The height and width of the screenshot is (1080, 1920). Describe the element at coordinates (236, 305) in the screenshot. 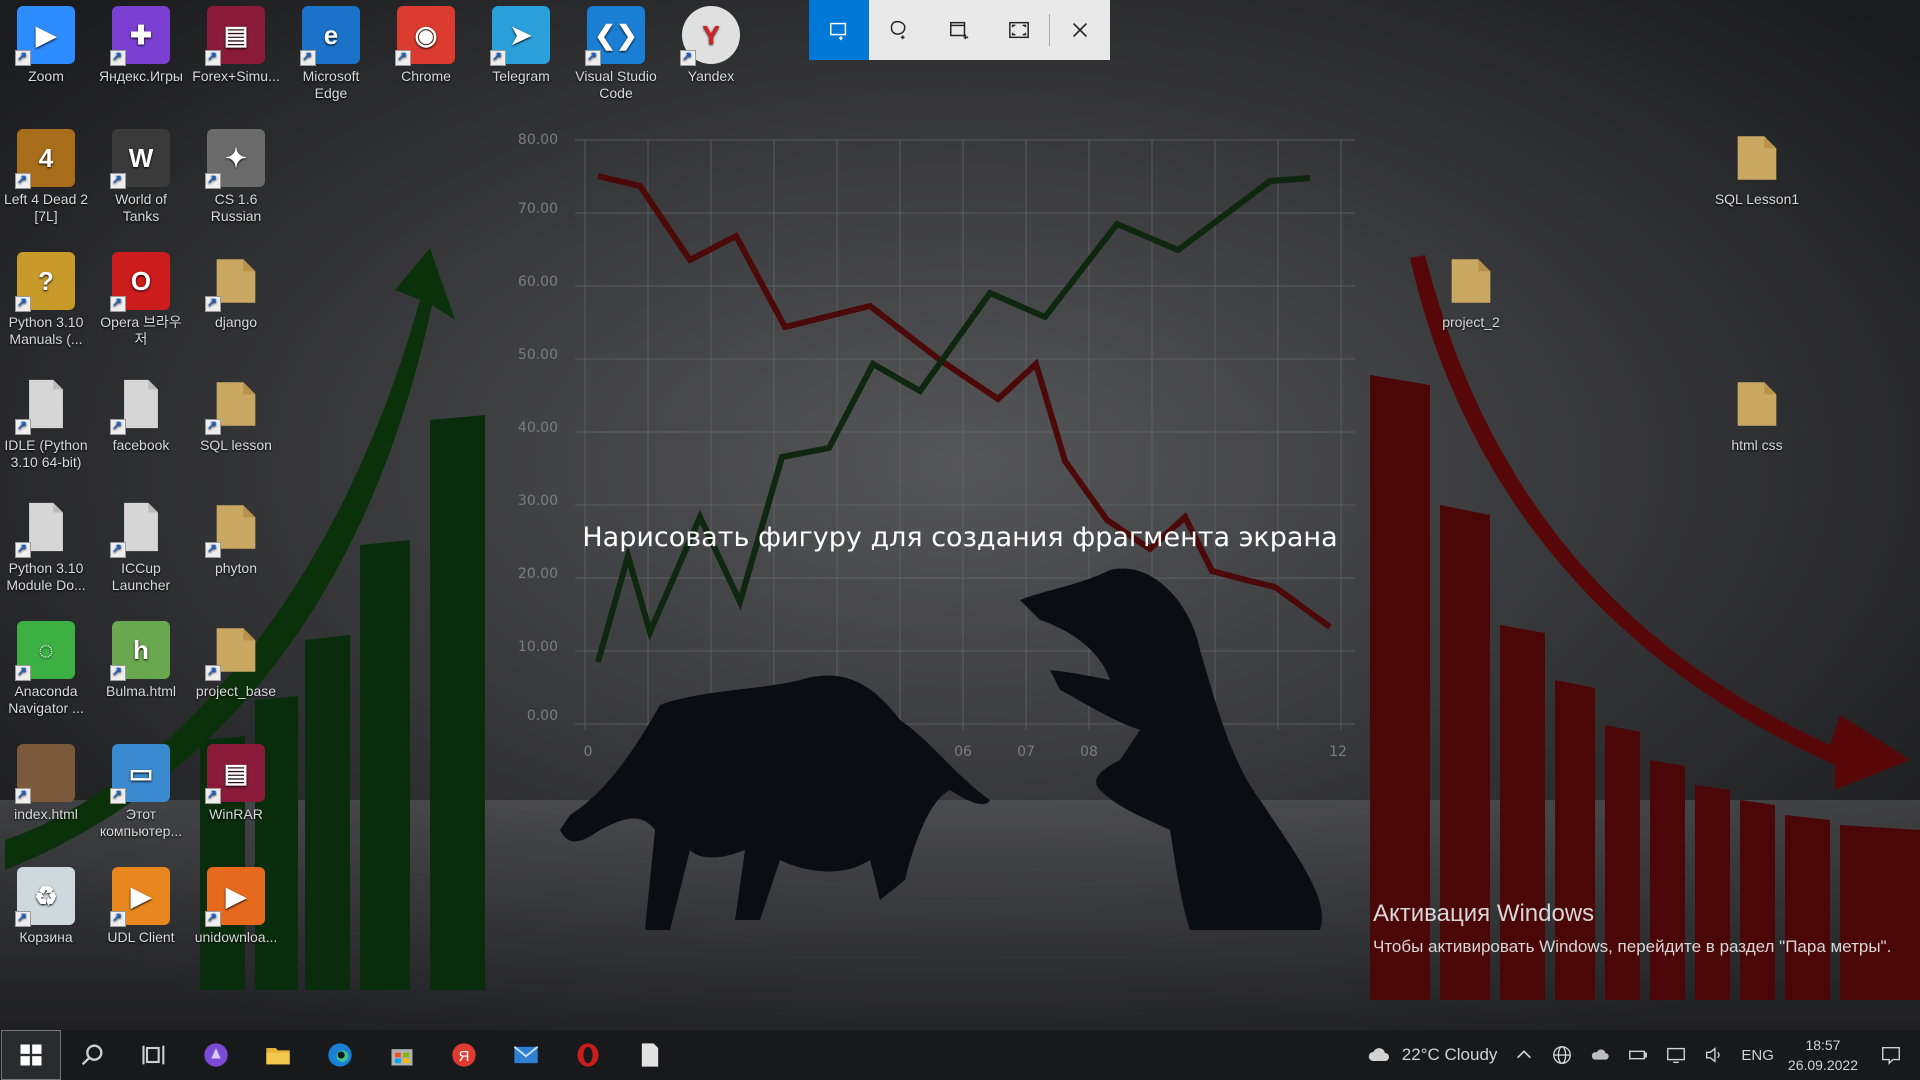

I see `desktop-icon: django` at that location.